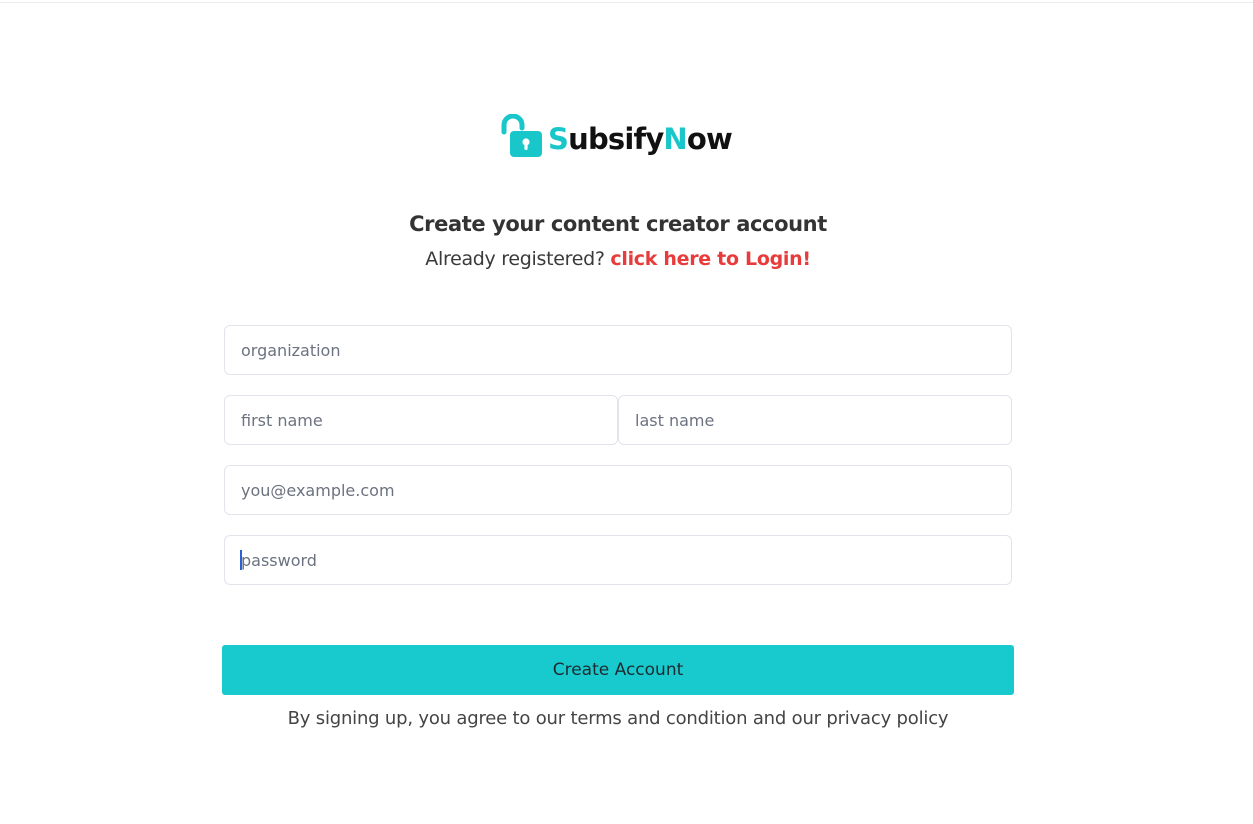 The height and width of the screenshot is (824, 1253). What do you see at coordinates (618, 560) in the screenshot?
I see `password-input` at bounding box center [618, 560].